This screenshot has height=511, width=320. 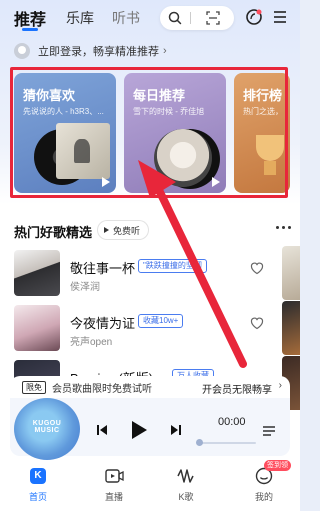 What do you see at coordinates (85, 287) in the screenshot?
I see `song-artist: 侯泽润` at bounding box center [85, 287].